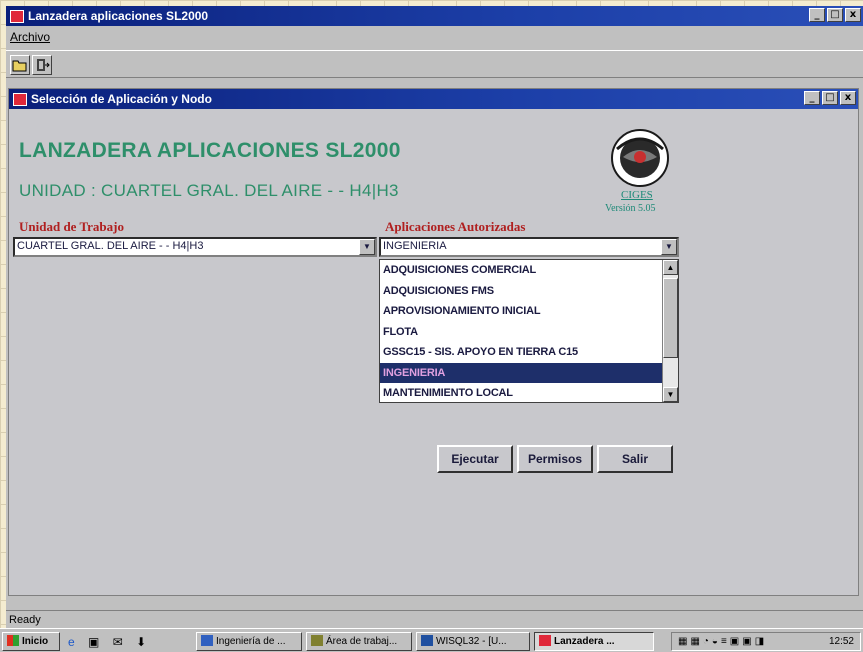  I want to click on exit-app-button, so click(42, 65).